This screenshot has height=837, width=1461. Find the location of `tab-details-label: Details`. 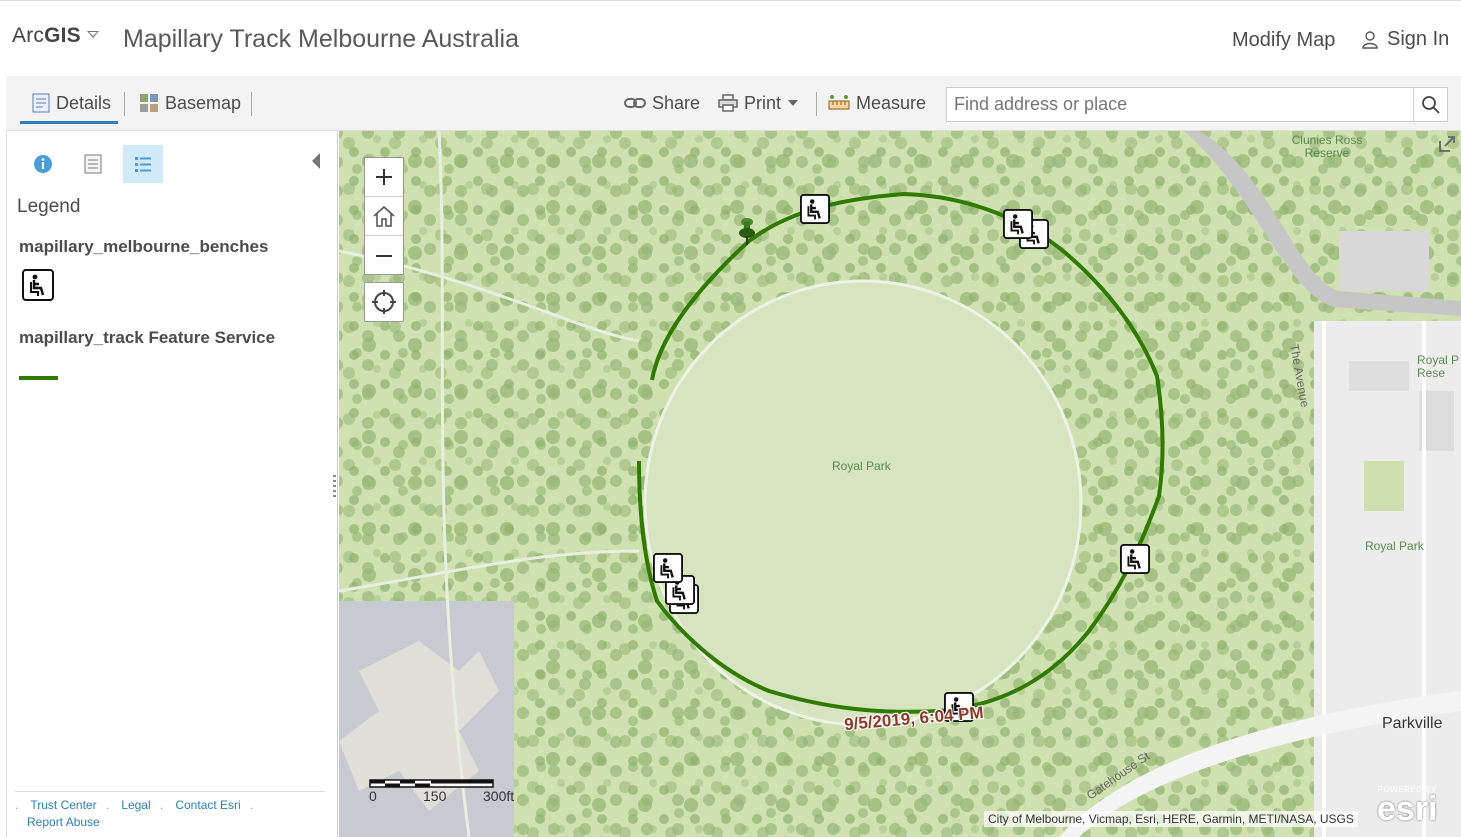

tab-details-label: Details is located at coordinates (84, 102).